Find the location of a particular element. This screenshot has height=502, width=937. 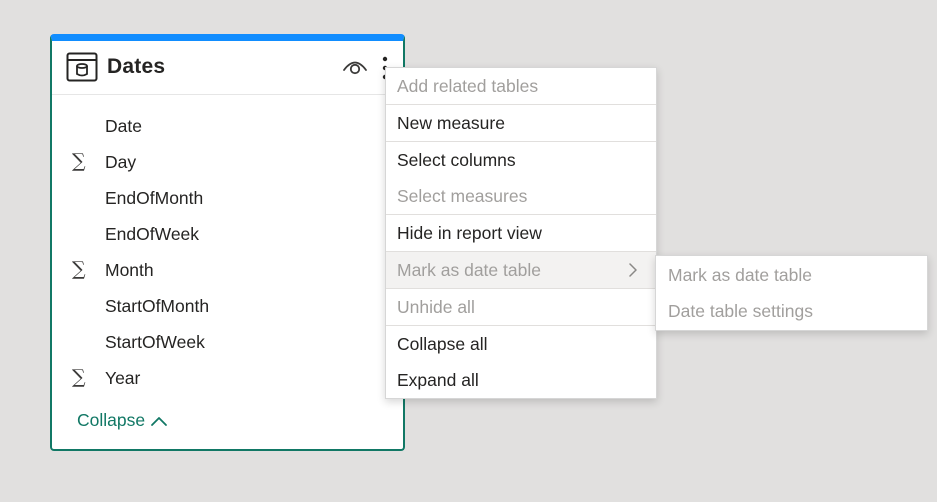

menu-item-unhide-all: Unhide all is located at coordinates (521, 307).